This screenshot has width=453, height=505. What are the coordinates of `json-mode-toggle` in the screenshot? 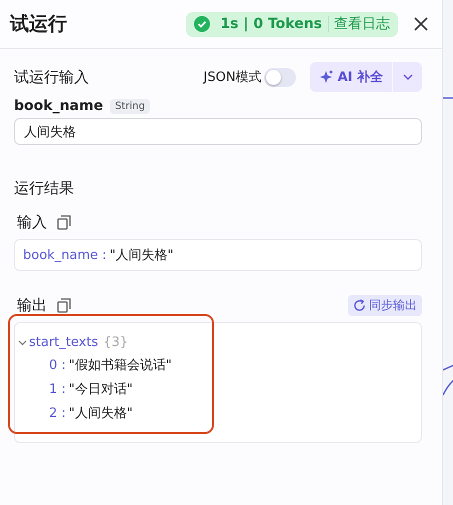 It's located at (280, 77).